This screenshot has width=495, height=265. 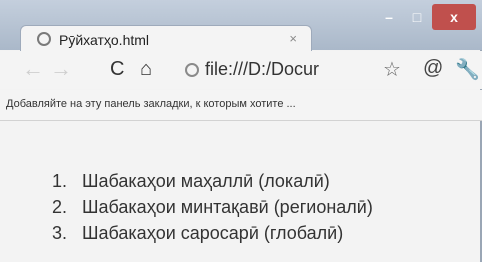 I want to click on url-text: file:///D:/Docur, so click(x=290, y=69).